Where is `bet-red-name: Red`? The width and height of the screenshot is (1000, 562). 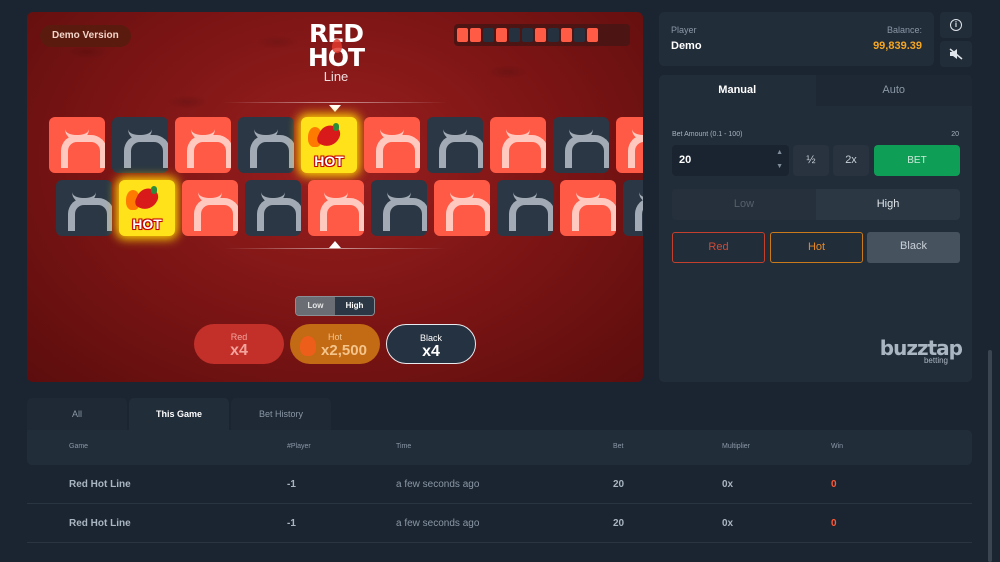 bet-red-name: Red is located at coordinates (239, 337).